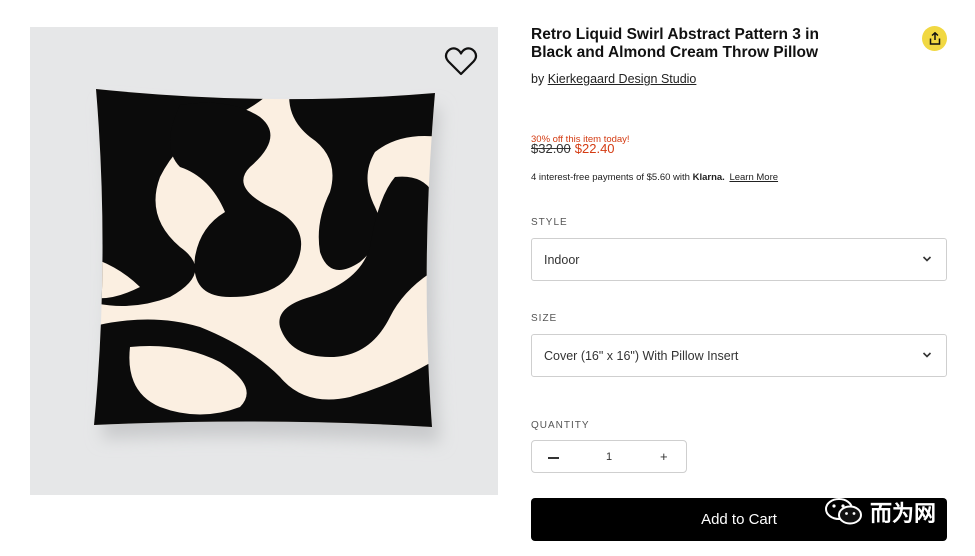 The width and height of the screenshot is (975, 556). Describe the element at coordinates (843, 511) in the screenshot. I see `wechat-icon` at that location.